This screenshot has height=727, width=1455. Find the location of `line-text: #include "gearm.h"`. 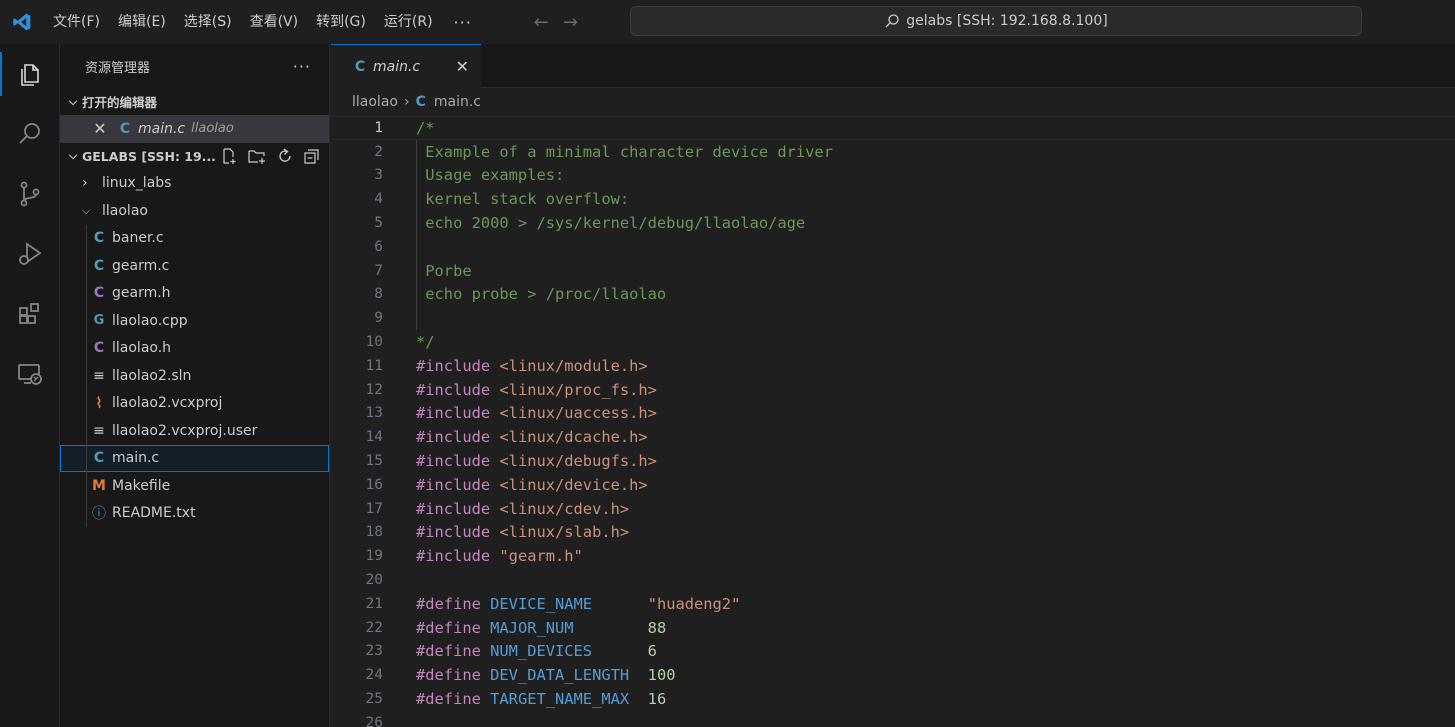

line-text: #include "gearm.h" is located at coordinates (483, 556).